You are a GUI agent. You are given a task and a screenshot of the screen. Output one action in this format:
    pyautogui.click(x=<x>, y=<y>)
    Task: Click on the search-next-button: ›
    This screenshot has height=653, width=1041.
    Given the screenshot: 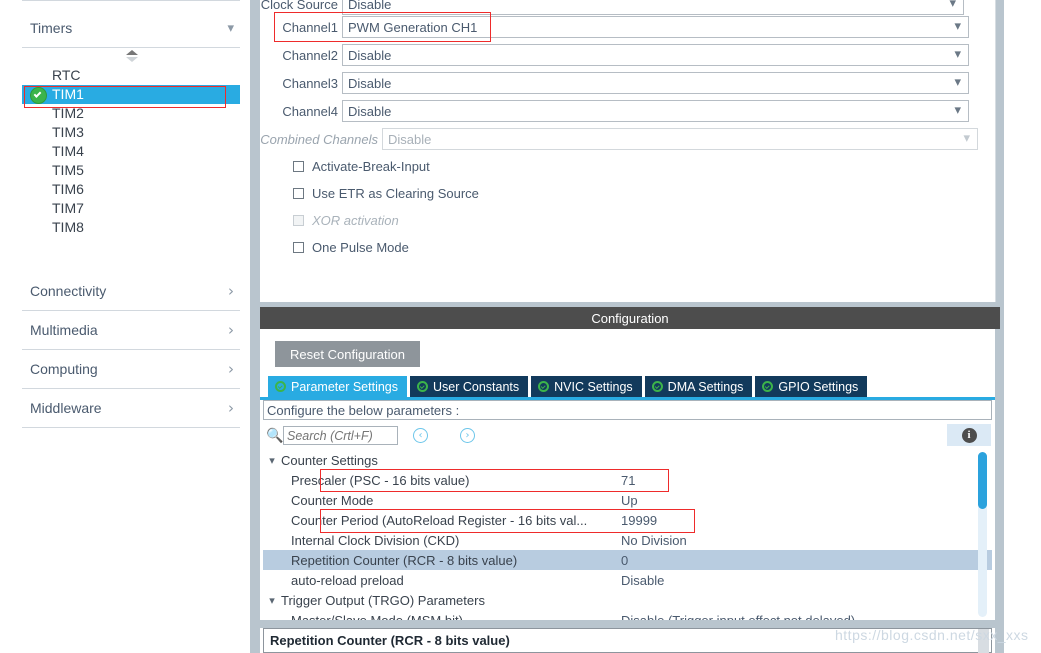 What is the action you would take?
    pyautogui.click(x=467, y=435)
    